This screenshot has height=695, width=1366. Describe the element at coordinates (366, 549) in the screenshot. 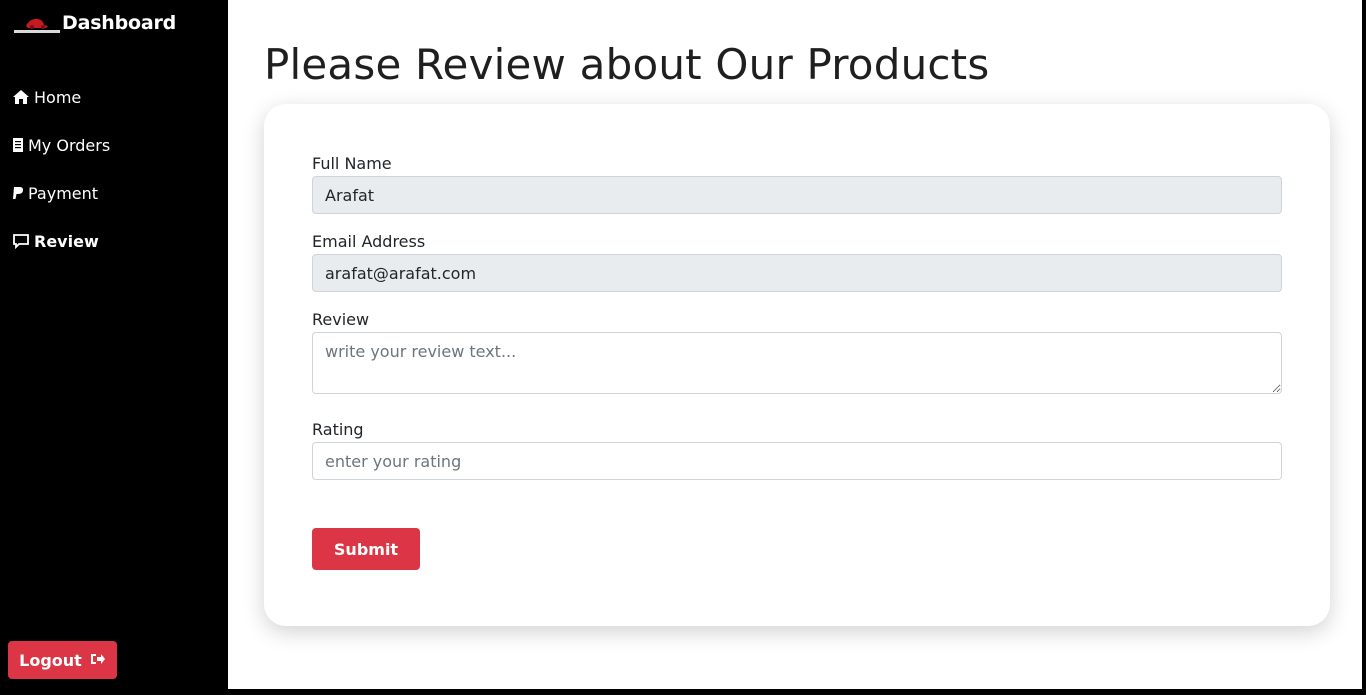

I see `submit-button: Submit` at that location.